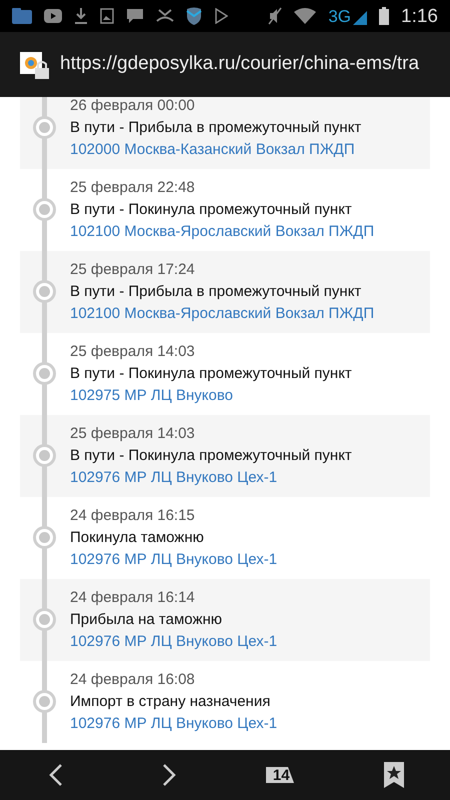 This screenshot has width=450, height=800. What do you see at coordinates (132, 516) in the screenshot?
I see `event-date: 24 февраля 16:15` at bounding box center [132, 516].